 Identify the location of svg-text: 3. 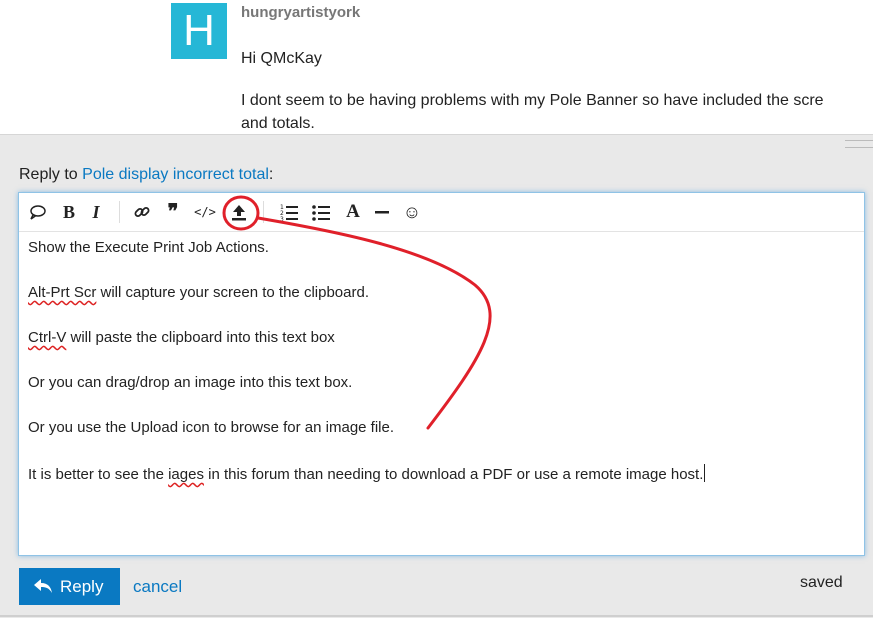
(282, 219).